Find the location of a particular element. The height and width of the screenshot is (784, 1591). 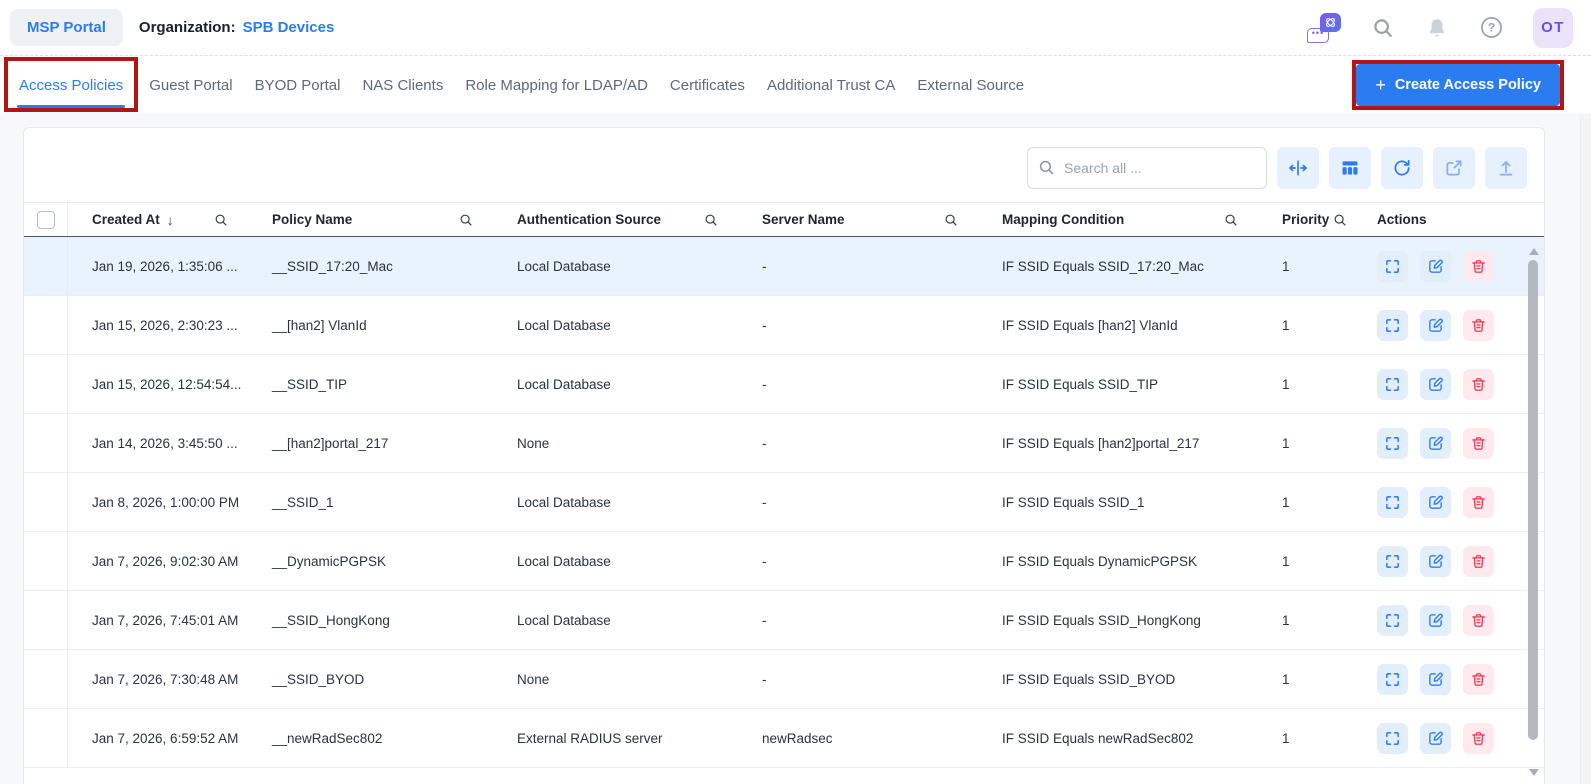

create-access-policy-button: + Create Access Policy is located at coordinates (1458, 84).